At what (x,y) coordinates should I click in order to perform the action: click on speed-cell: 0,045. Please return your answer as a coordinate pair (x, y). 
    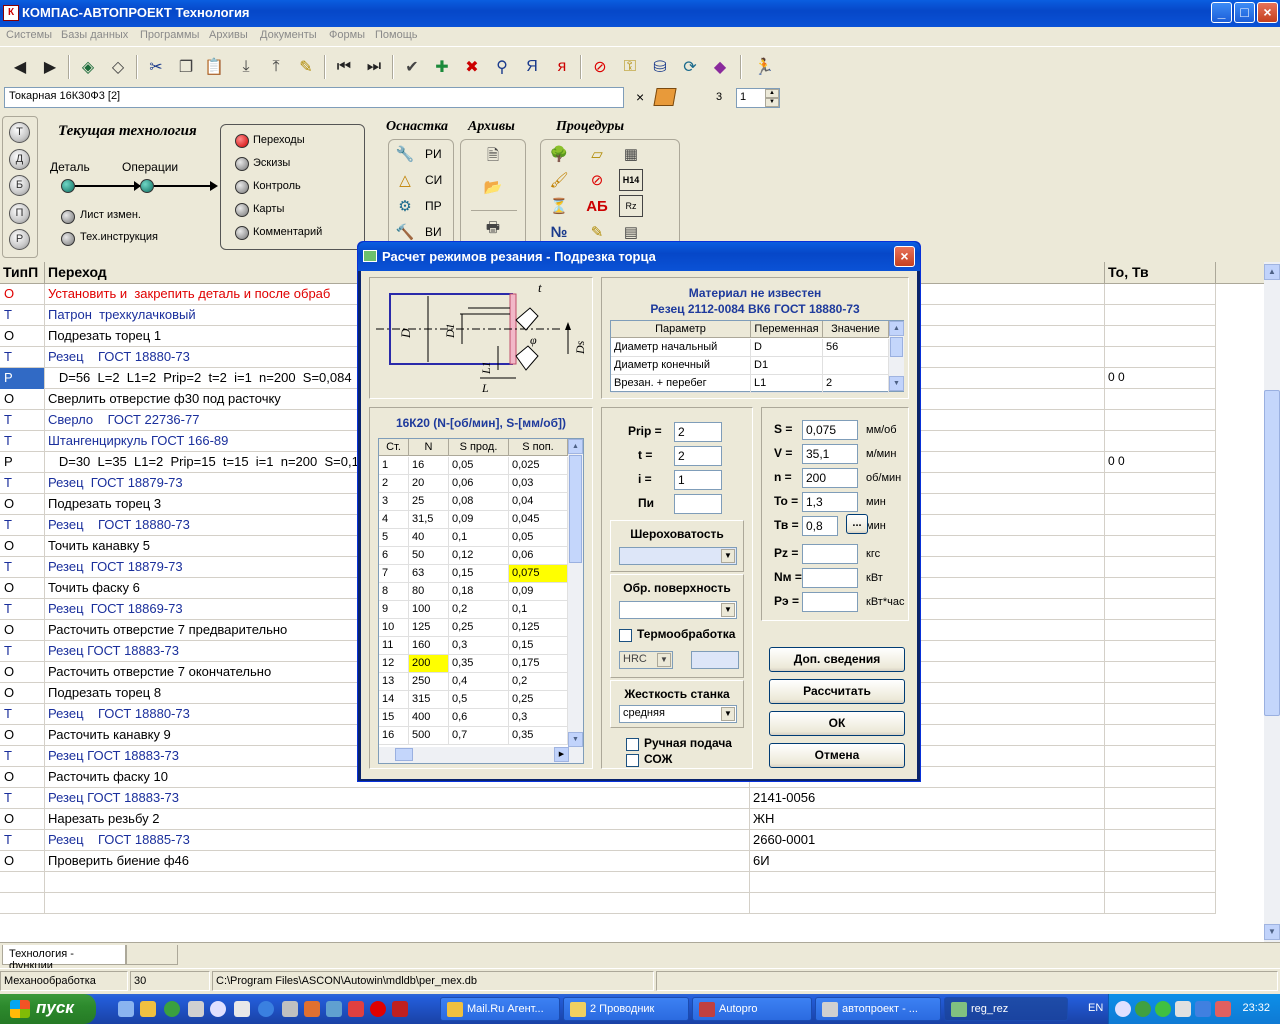
    Looking at the image, I should click on (538, 520).